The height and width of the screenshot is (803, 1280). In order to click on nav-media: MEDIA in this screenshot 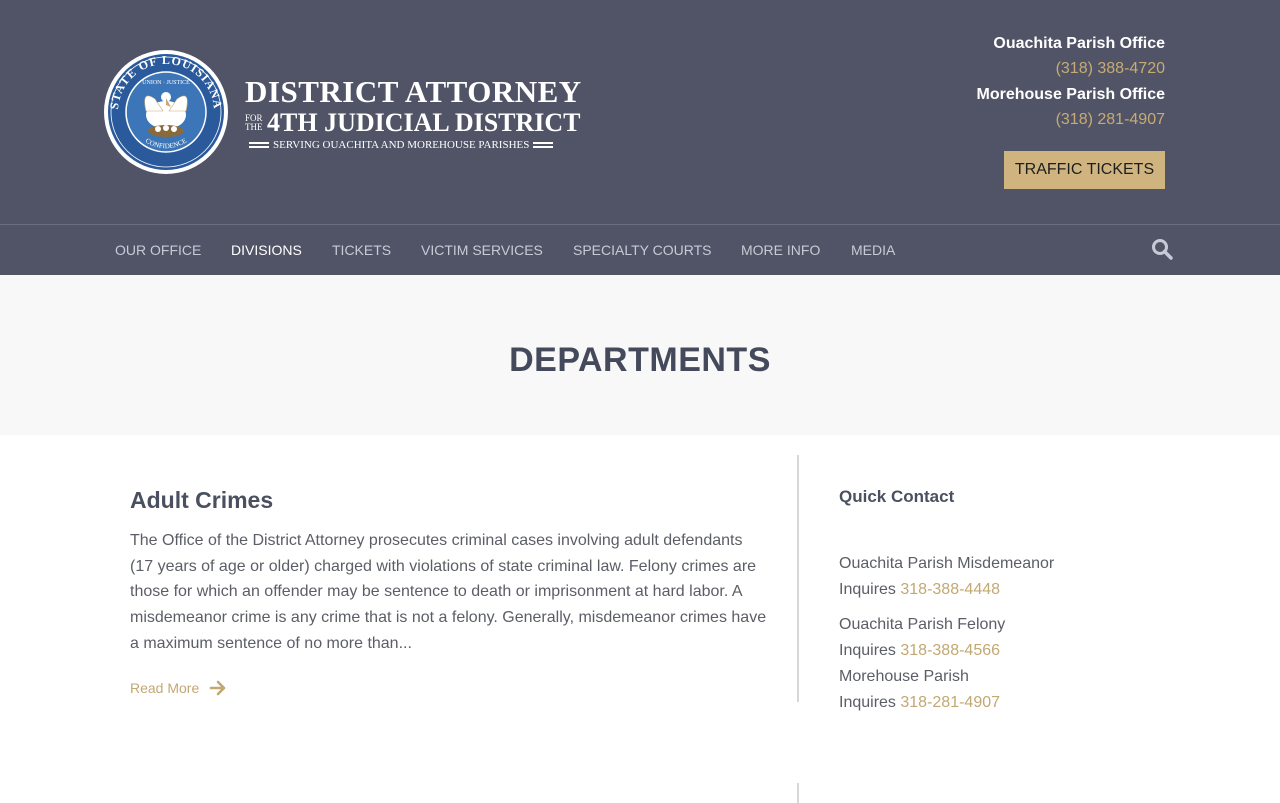, I will do `click(873, 250)`.